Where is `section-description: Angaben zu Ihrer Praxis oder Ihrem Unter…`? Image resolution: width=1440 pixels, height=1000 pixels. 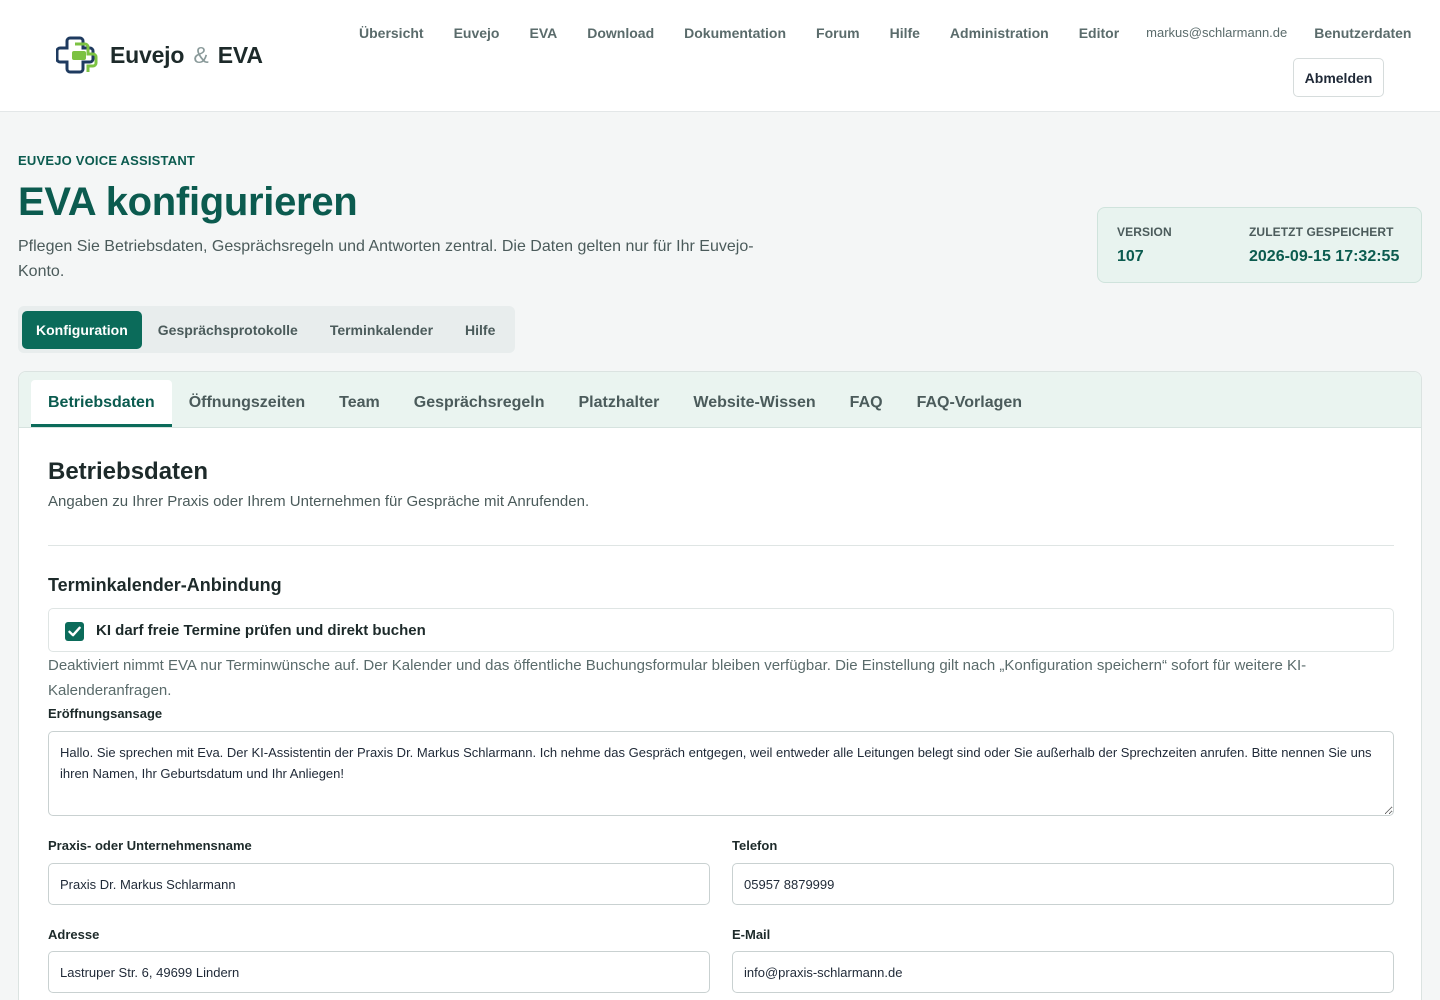
section-description: Angaben zu Ihrer Praxis oder Ihrem Unter… is located at coordinates (319, 501).